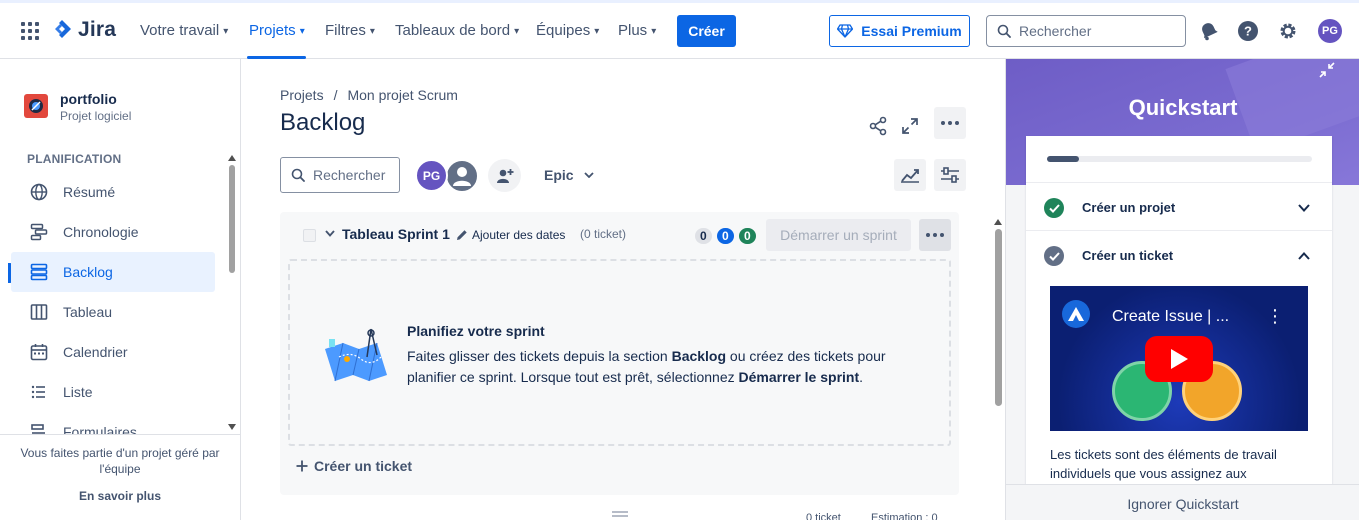  I want to click on project-avatar-icon, so click(36, 106).